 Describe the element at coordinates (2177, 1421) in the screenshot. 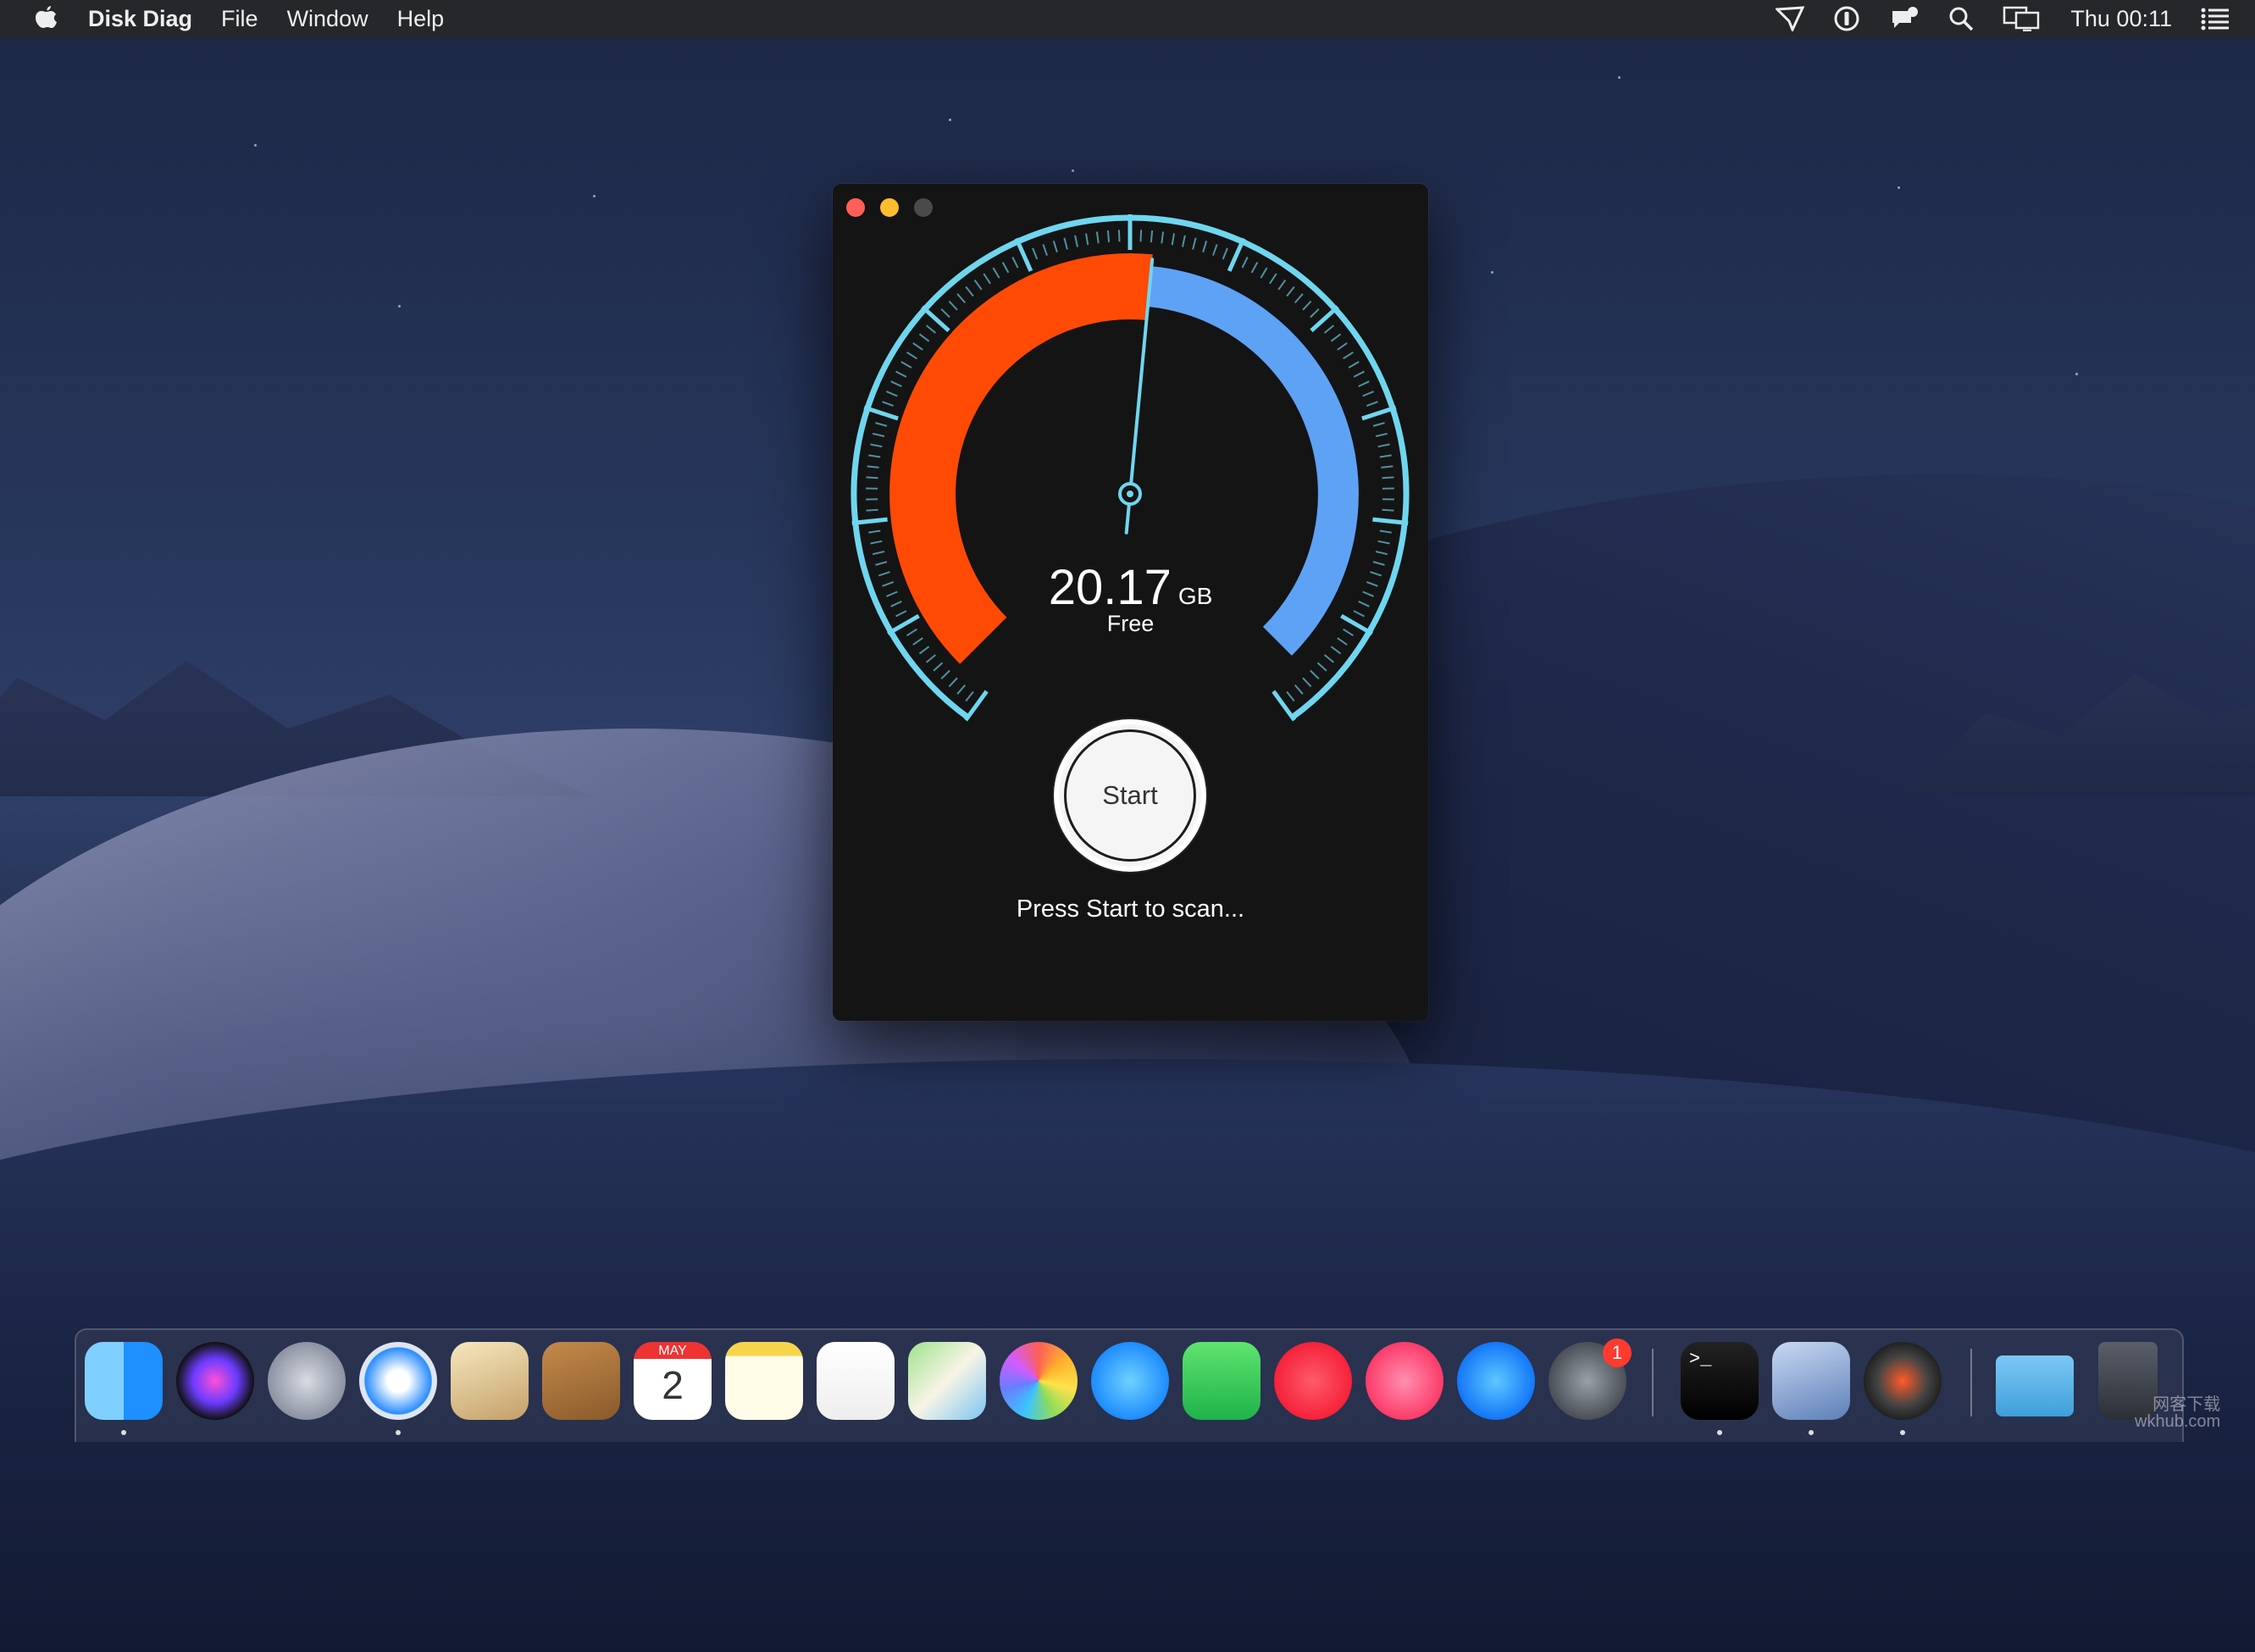

I see `watermark-line2: wkhub.com` at that location.